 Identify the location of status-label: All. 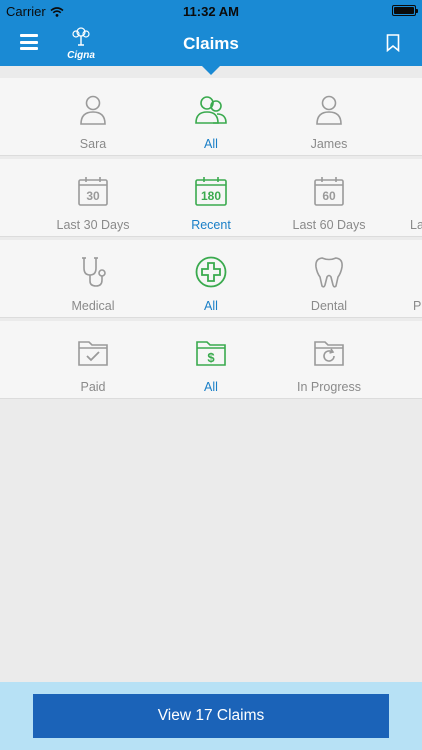
(211, 387).